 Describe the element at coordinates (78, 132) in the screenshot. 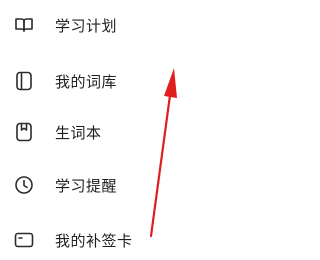

I see `menu-item-label: 生词本` at that location.